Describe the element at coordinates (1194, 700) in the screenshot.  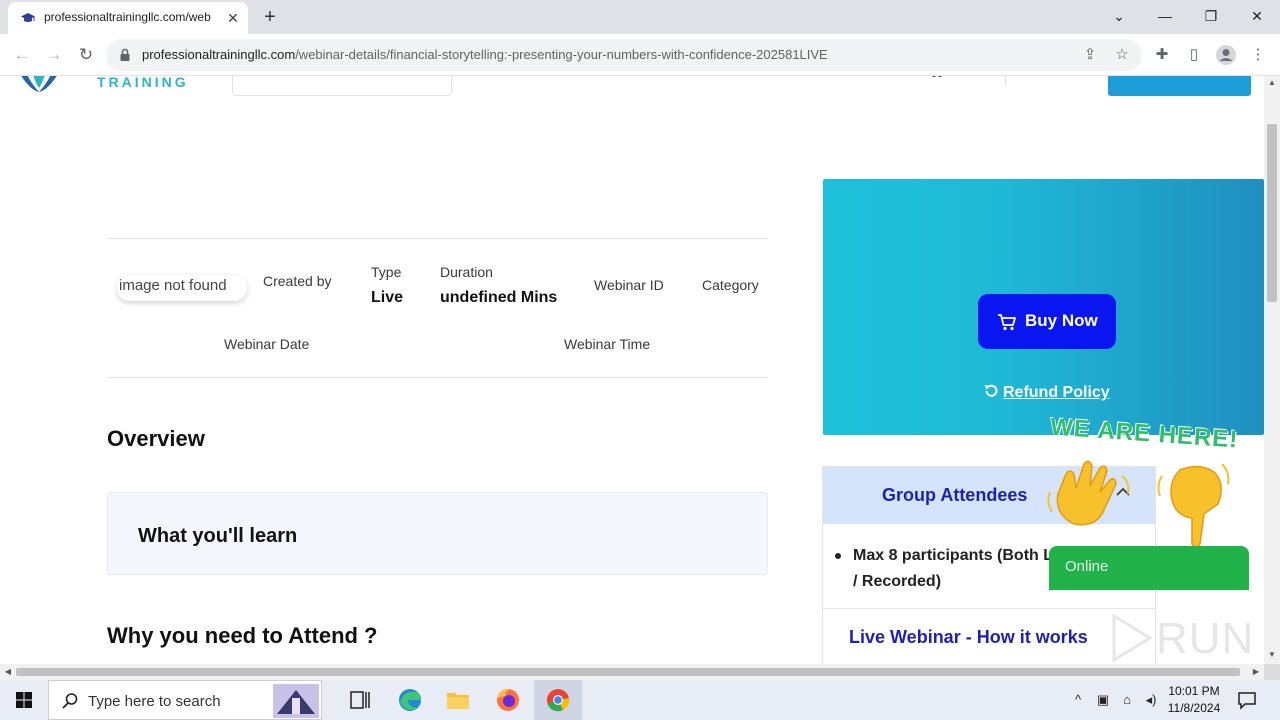
I see `taskbar-clock: 10:01 PM 11/8/2024` at that location.